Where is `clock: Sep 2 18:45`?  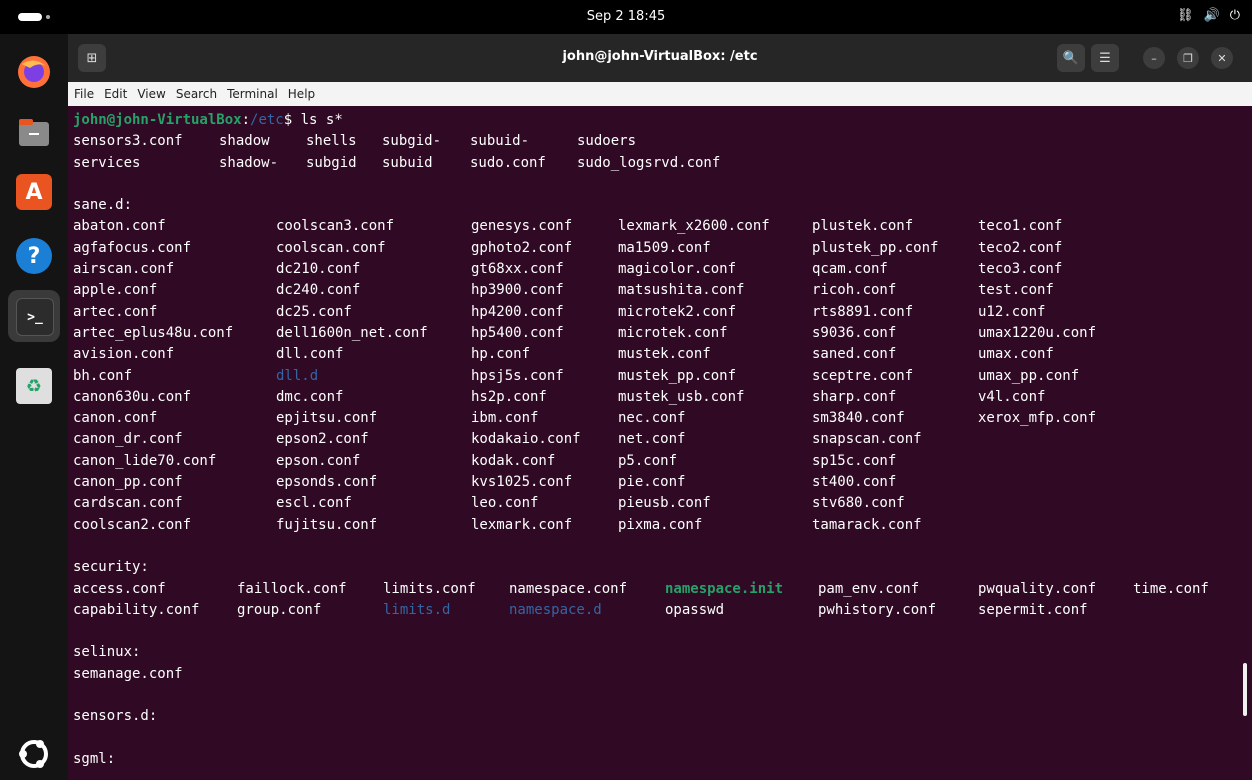 clock: Sep 2 18:45 is located at coordinates (626, 16).